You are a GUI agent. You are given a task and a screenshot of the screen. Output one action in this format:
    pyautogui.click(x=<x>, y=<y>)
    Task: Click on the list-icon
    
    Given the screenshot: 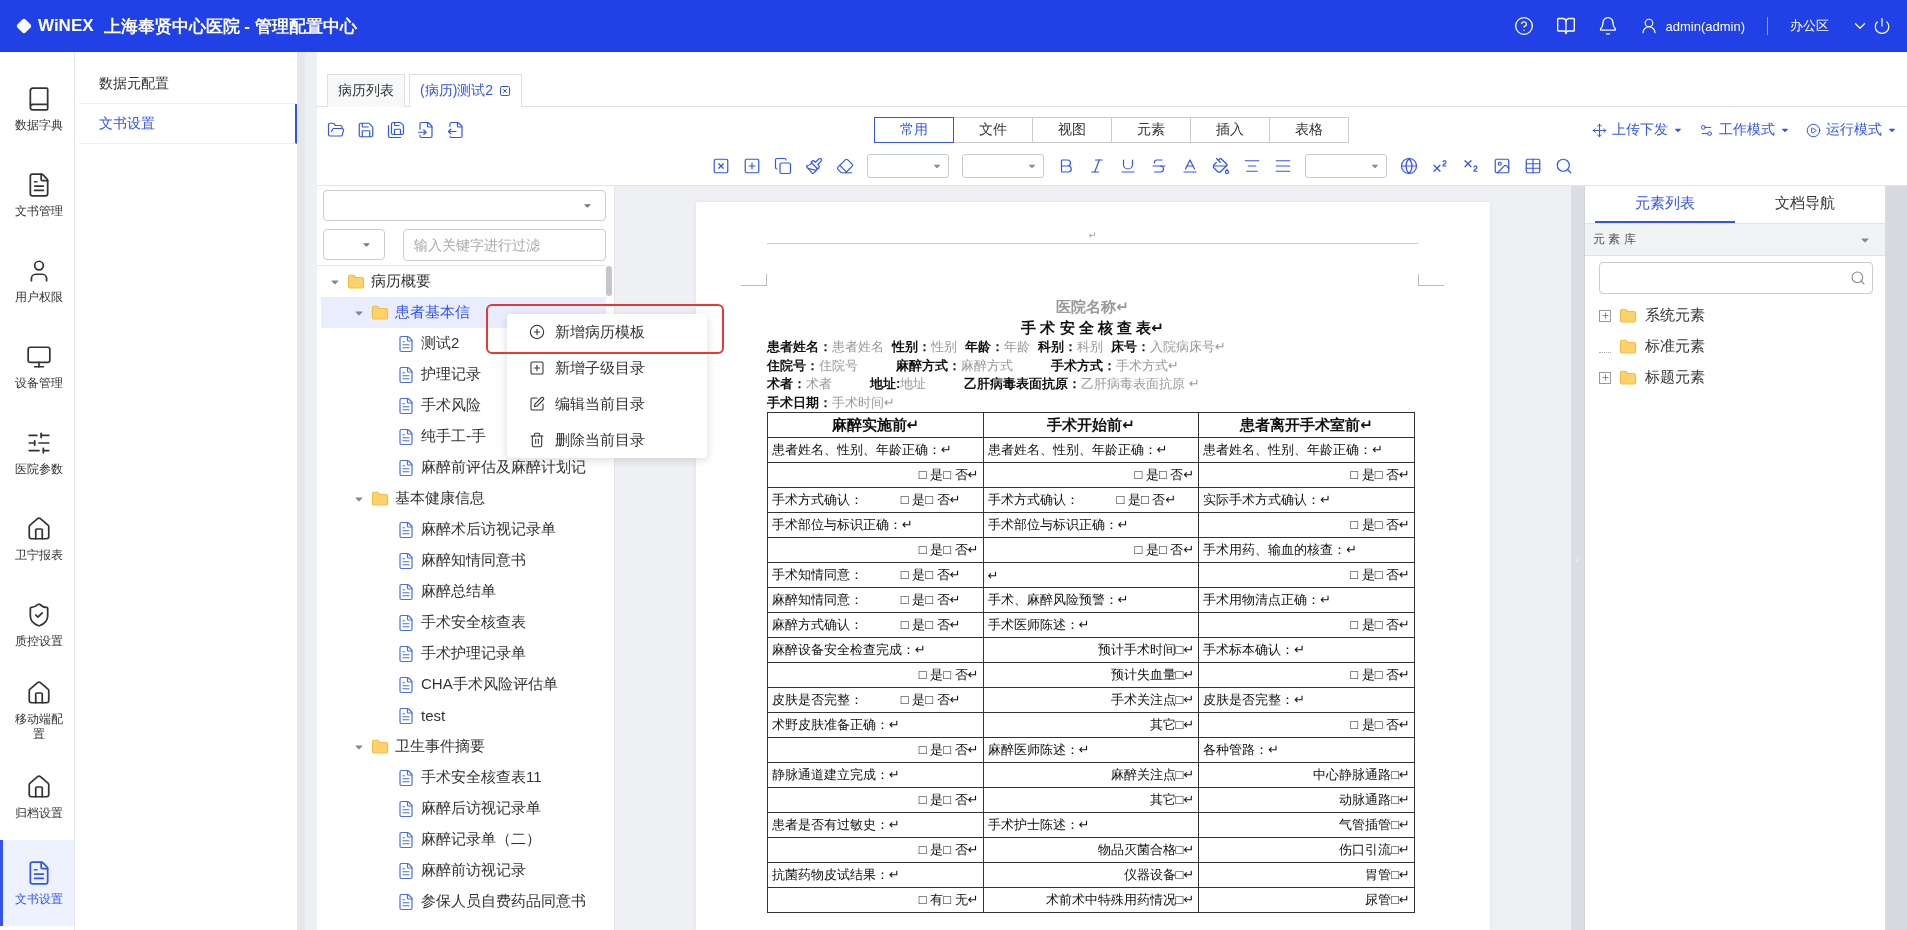 What is the action you would take?
    pyautogui.click(x=1282, y=166)
    